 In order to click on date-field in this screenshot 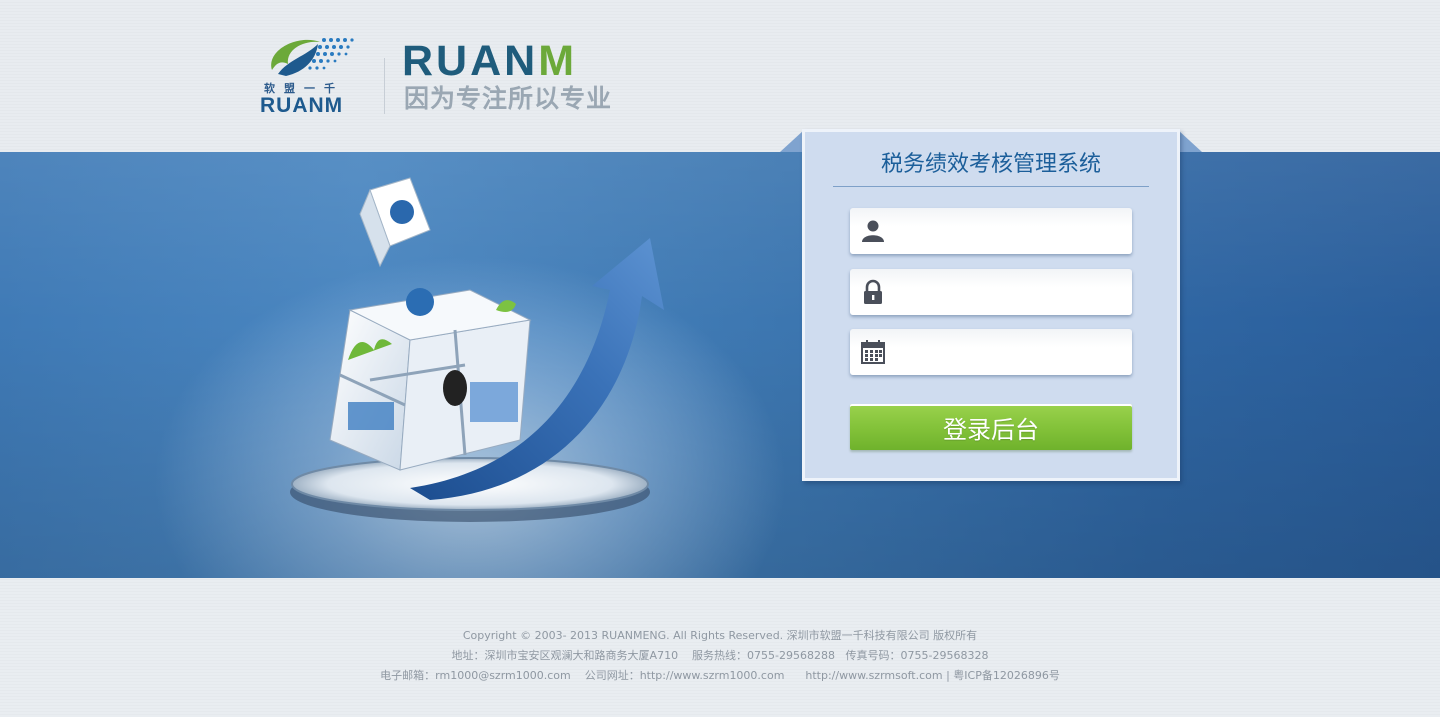, I will do `click(991, 352)`.